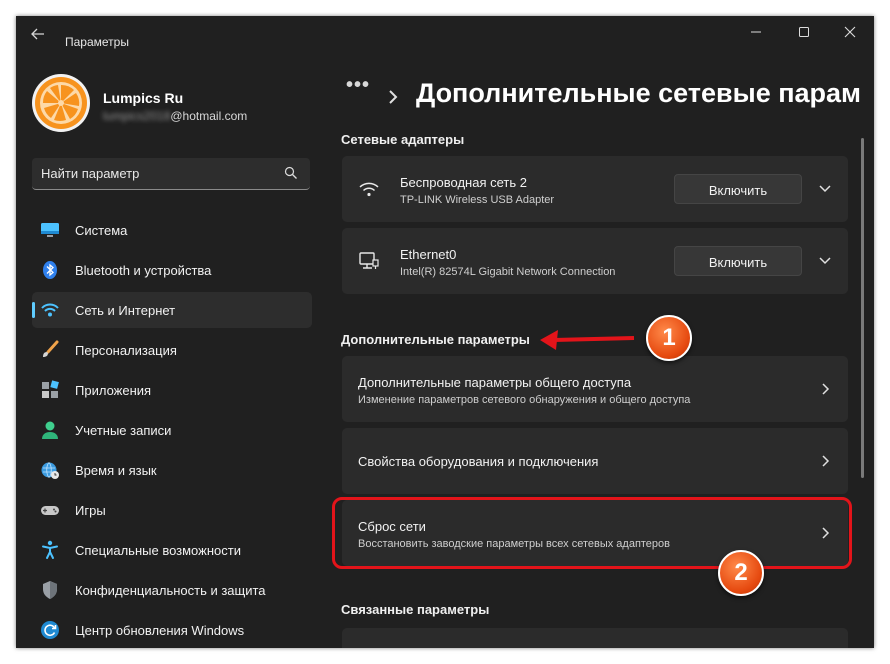  What do you see at coordinates (172, 510) in the screenshot?
I see `sidebar-item-gaming: Игры` at bounding box center [172, 510].